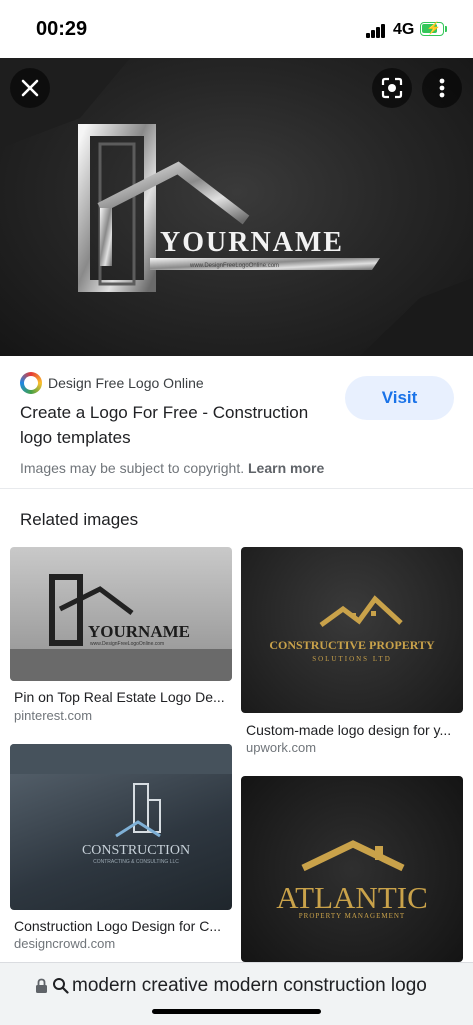 The image size is (473, 1025). I want to click on related-thumb-4: ATLANTIC PROPERTY MANAGEMENT, so click(352, 869).